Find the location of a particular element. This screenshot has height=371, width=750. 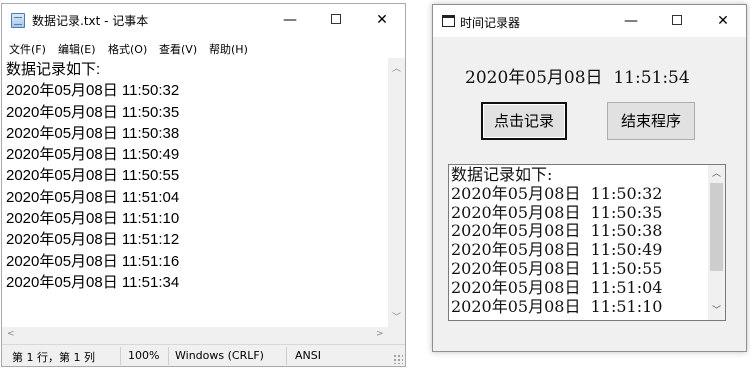

text-line: 2020年05月08日 11:50:32 is located at coordinates (93, 91).